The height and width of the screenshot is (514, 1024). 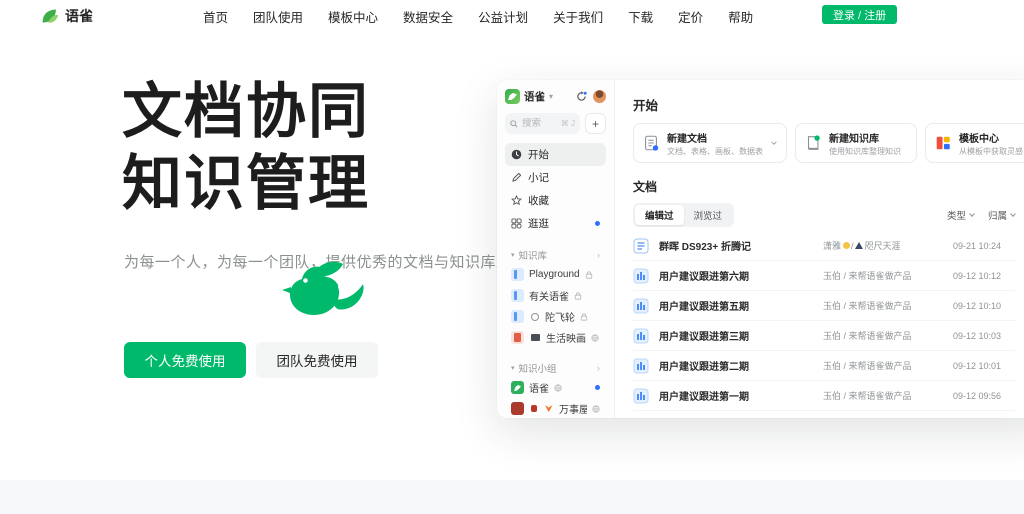 What do you see at coordinates (566, 339) in the screenshot?
I see `sidebar-subitem-label: 生活映画` at bounding box center [566, 339].